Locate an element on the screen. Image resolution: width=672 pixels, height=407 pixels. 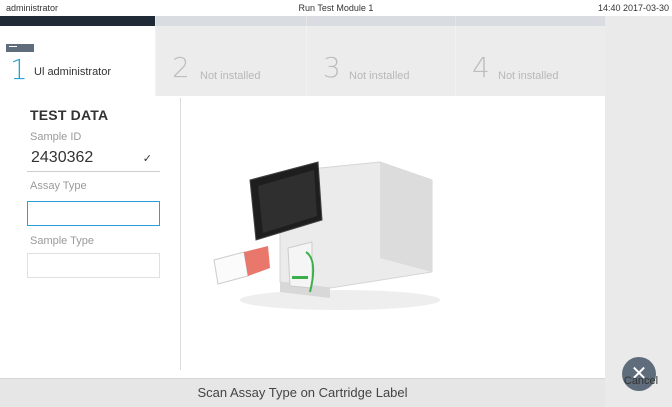
check-icon: ✓ is located at coordinates (147, 159).